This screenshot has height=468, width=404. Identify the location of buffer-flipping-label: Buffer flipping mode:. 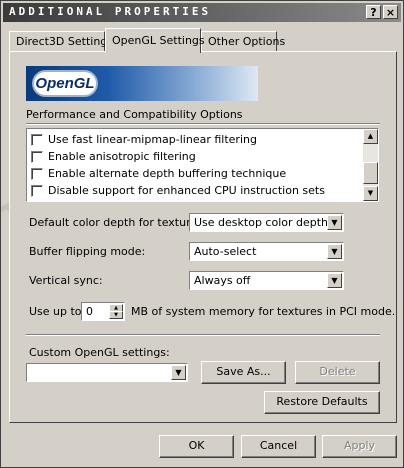
(87, 251).